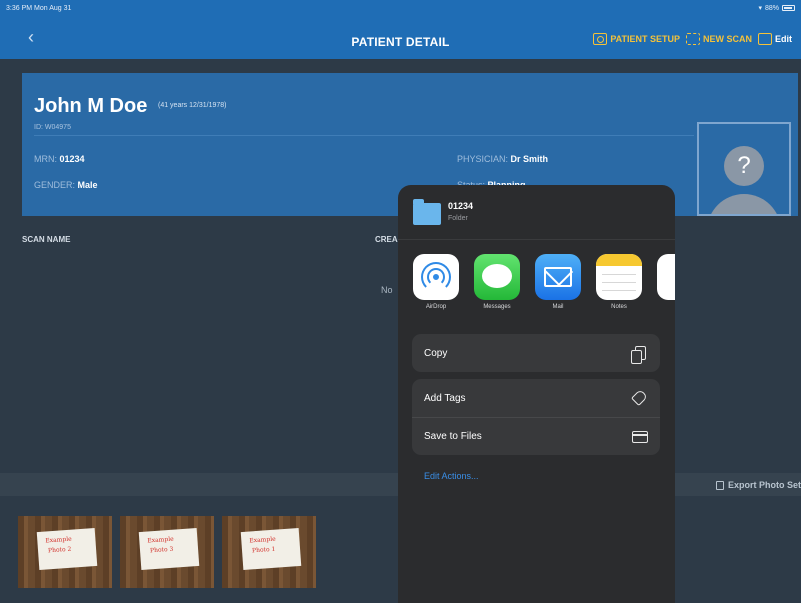 This screenshot has height=603, width=801. What do you see at coordinates (645, 39) in the screenshot?
I see `patient-setup-label: PATIENT SETUP` at bounding box center [645, 39].